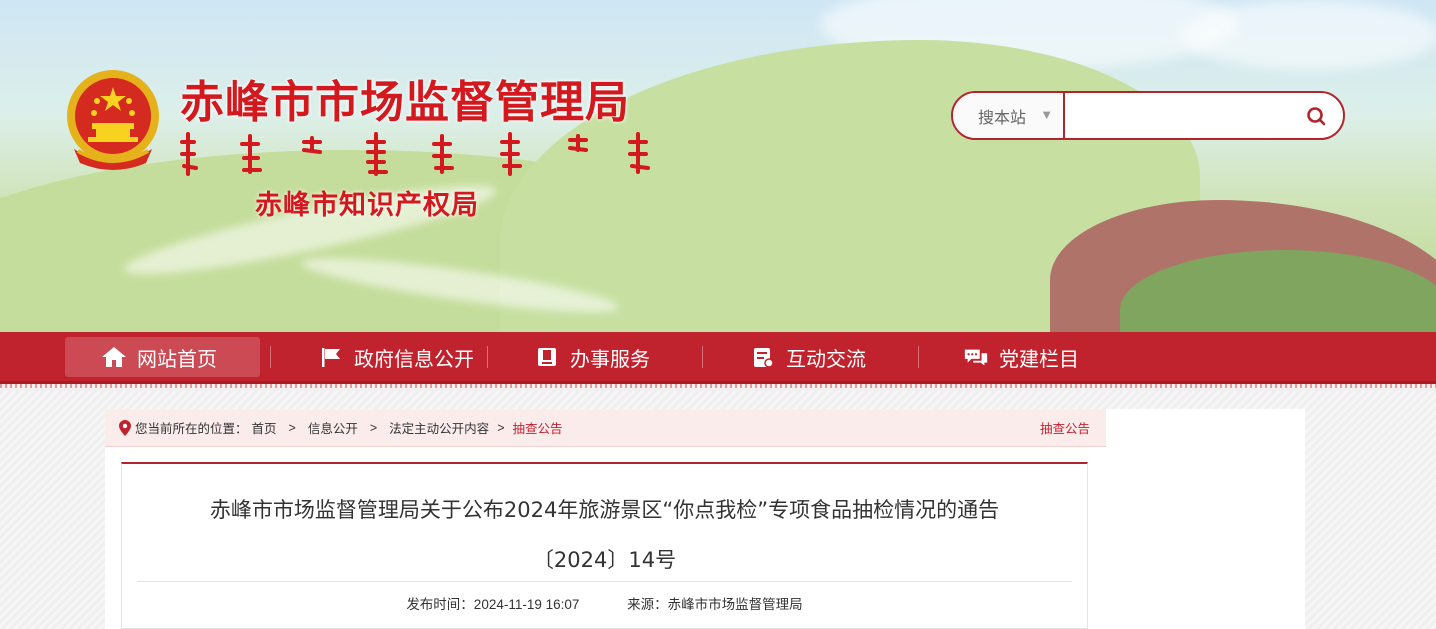 The image size is (1436, 629). Describe the element at coordinates (1205, 519) in the screenshot. I see `side-panel` at that location.